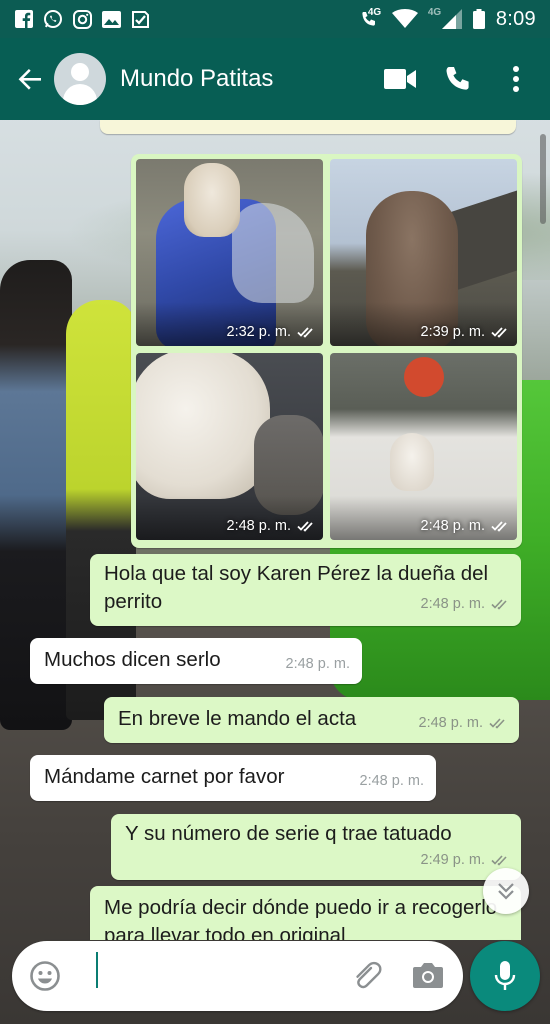 Image resolution: width=550 pixels, height=1024 pixels. Describe the element at coordinates (465, 332) in the screenshot. I see `photo-timestamp: 2:39 p. m.` at that location.